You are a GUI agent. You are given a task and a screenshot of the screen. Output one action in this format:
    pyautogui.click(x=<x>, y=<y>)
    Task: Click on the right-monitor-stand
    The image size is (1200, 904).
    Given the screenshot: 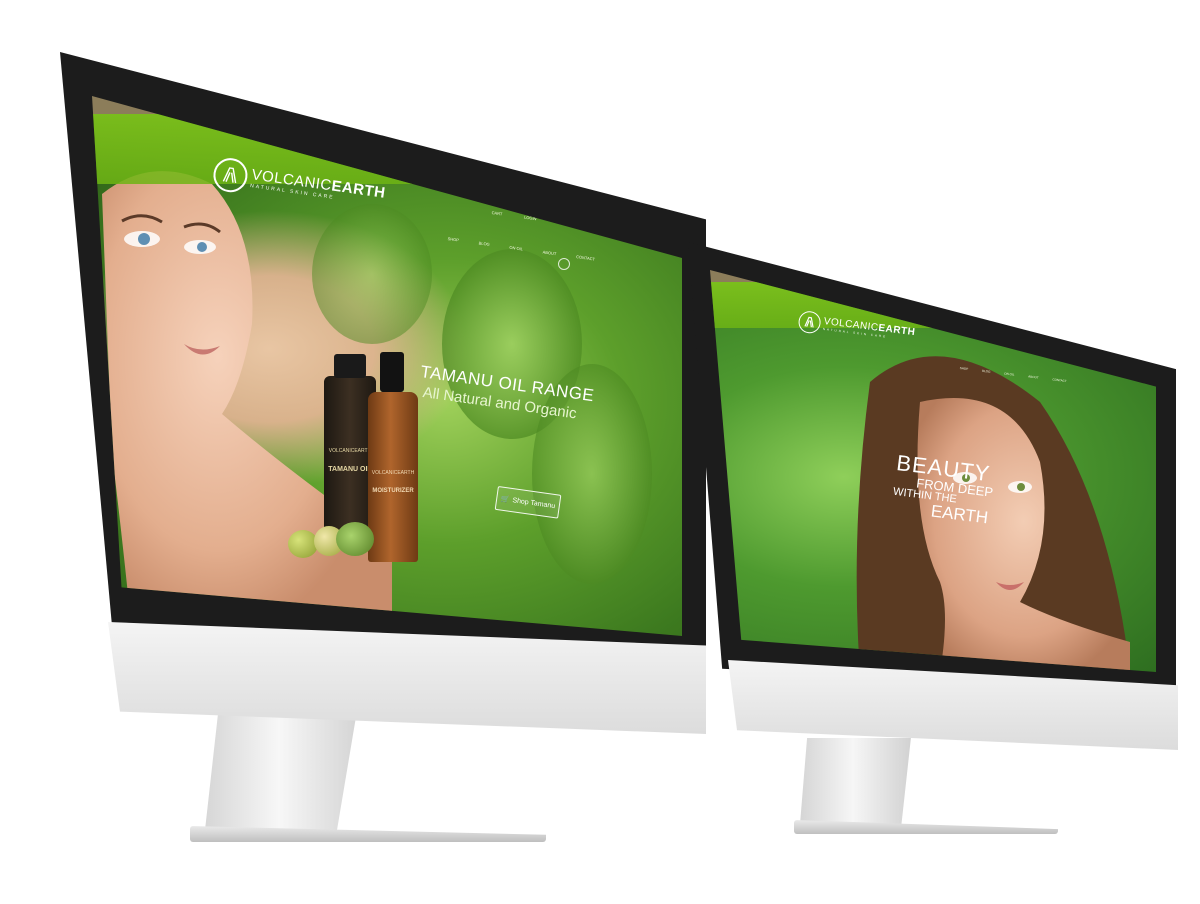 What is the action you would take?
    pyautogui.click(x=855, y=781)
    